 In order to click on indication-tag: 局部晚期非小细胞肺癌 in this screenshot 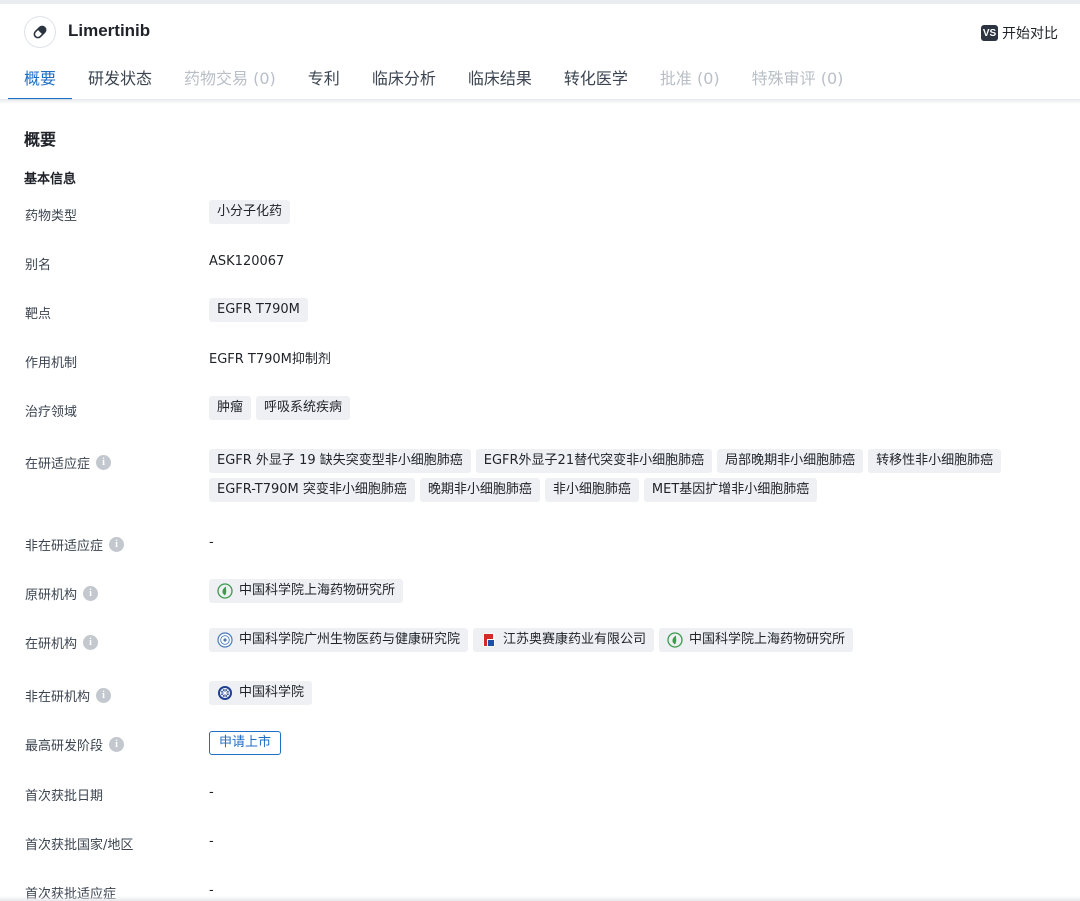, I will do `click(790, 461)`.